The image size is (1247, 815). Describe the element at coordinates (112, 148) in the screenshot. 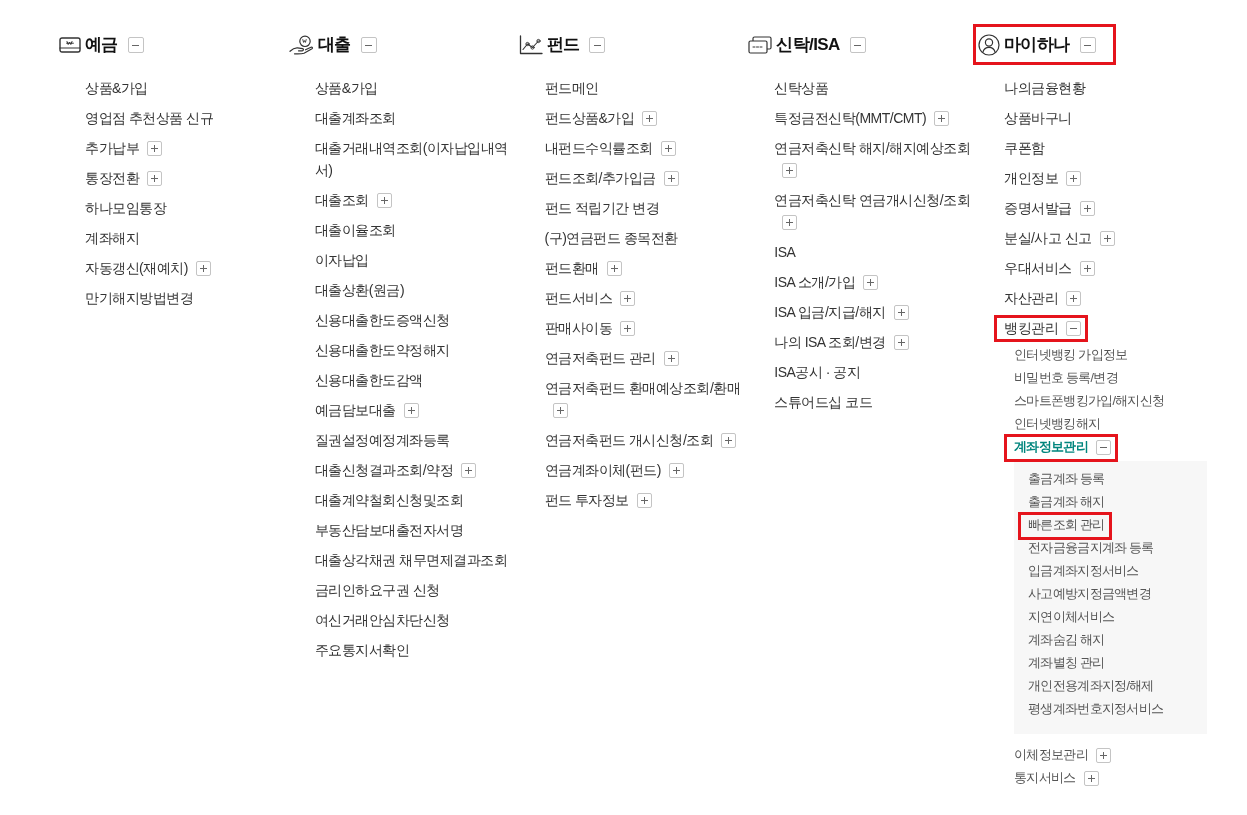

I see `menu-link: 추가납부` at that location.